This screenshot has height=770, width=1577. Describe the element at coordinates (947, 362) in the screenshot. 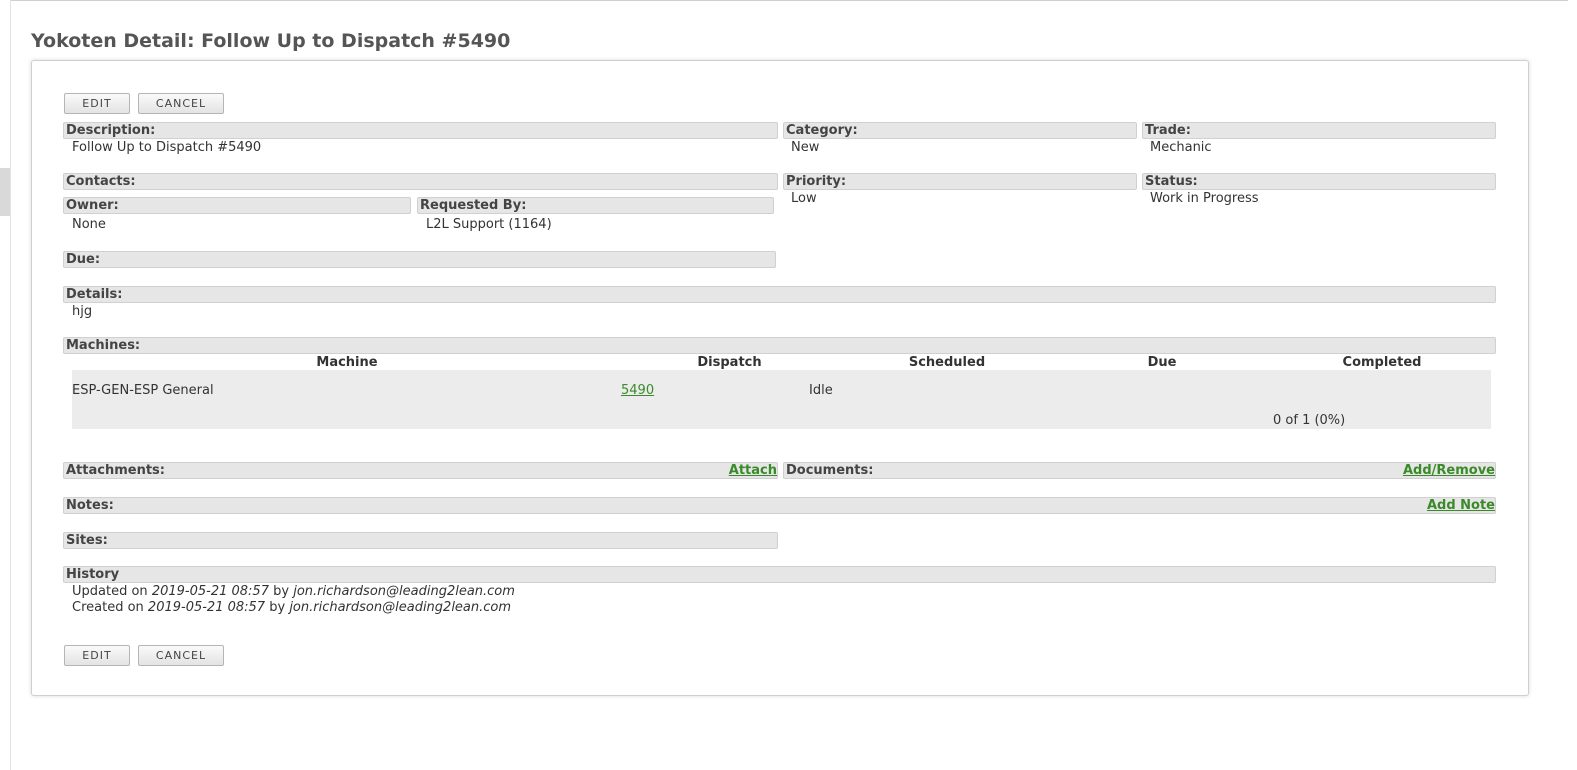

I see `scheduled-column-header: Scheduled` at that location.